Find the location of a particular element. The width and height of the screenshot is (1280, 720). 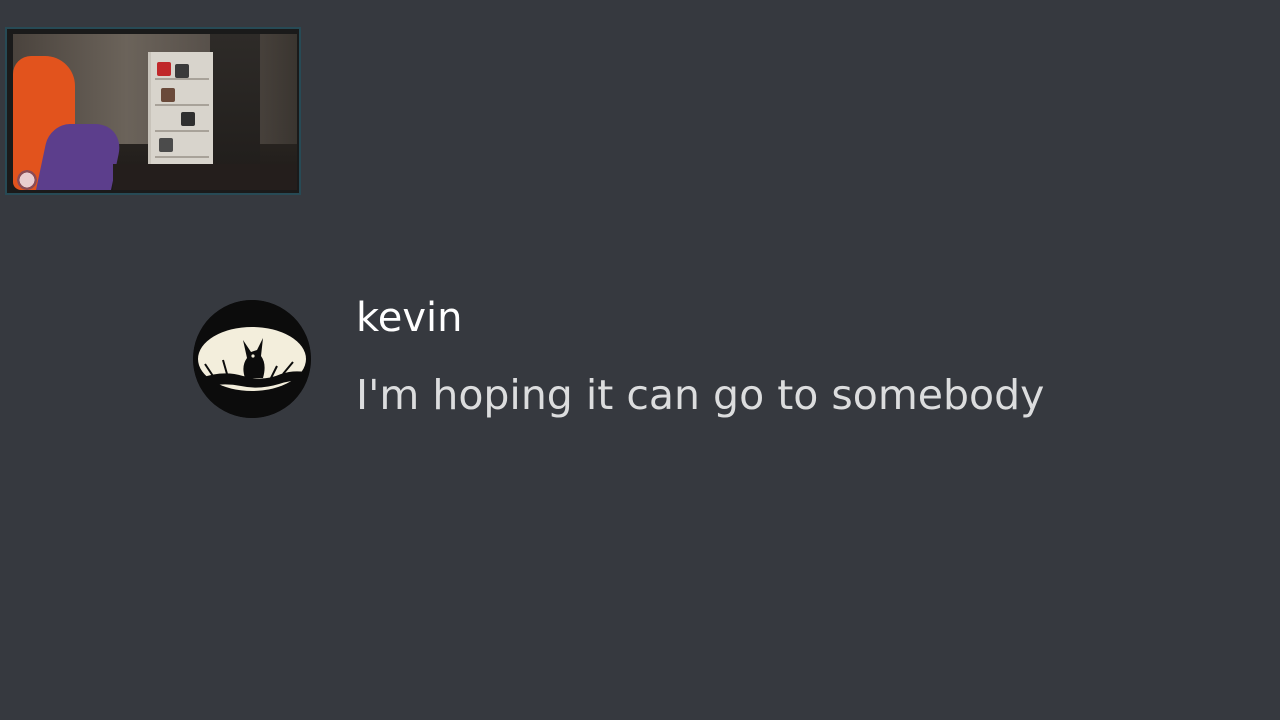

user-avatar is located at coordinates (252, 359).